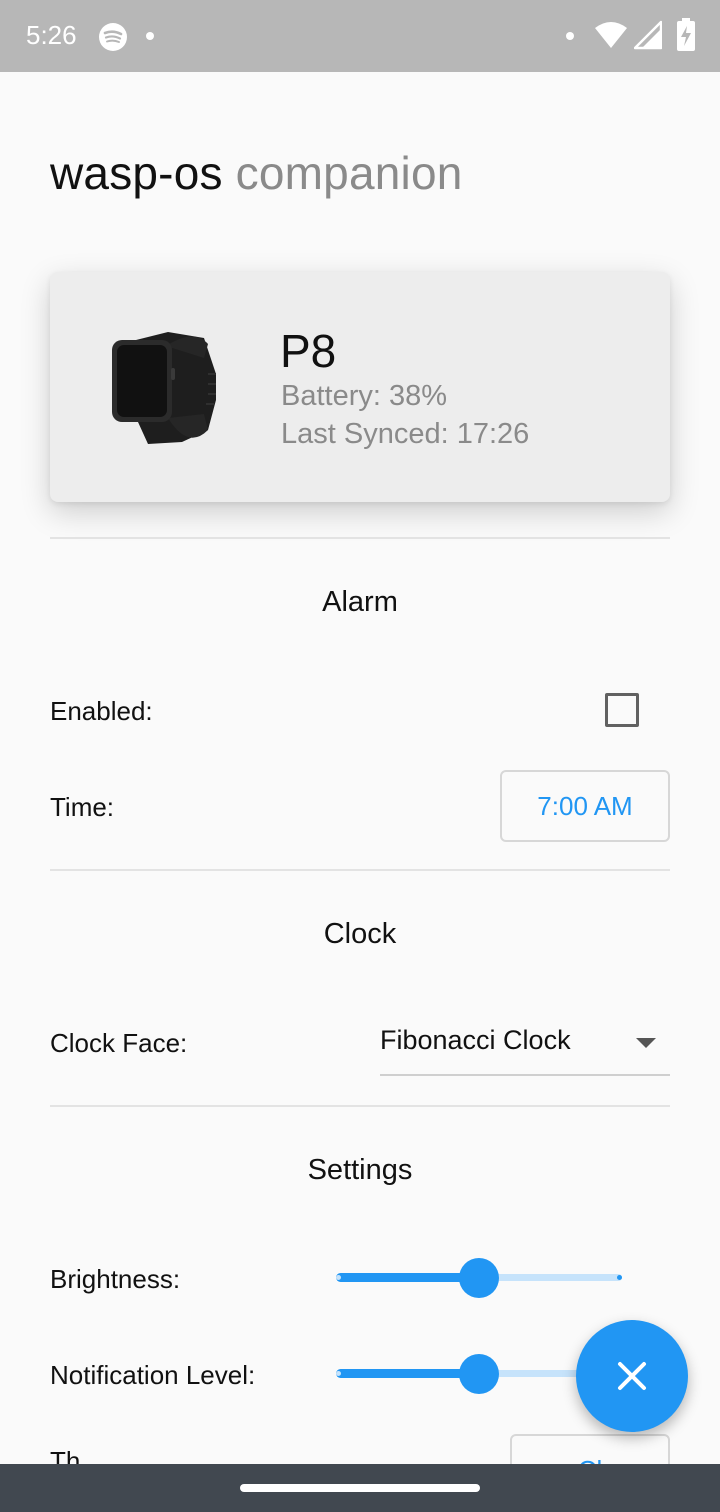 The image size is (720, 1512). Describe the element at coordinates (475, 1040) in the screenshot. I see `clock-face-value: Fibonacci Clock` at that location.